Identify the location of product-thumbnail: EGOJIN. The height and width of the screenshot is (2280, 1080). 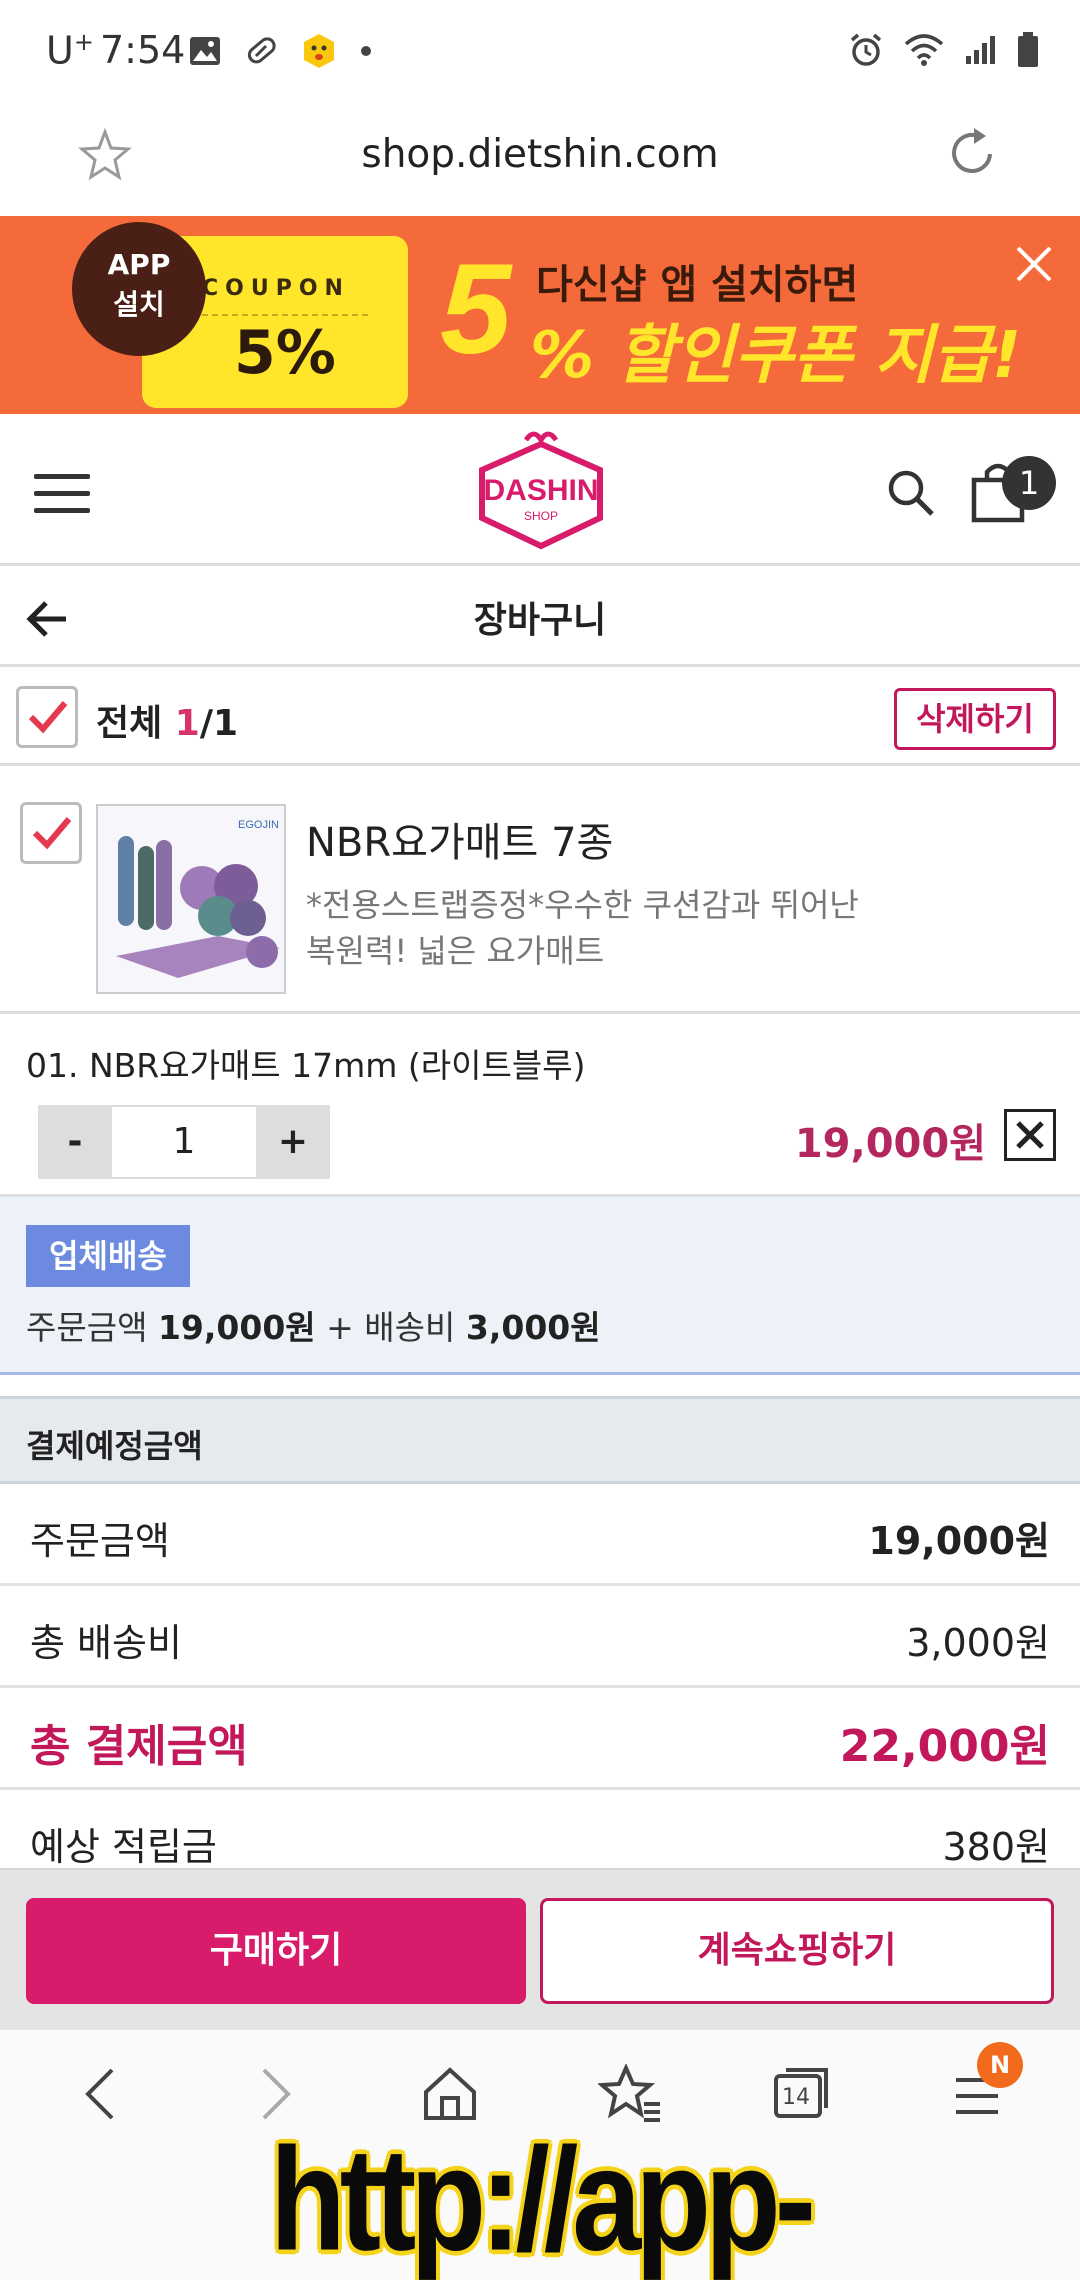
(191, 899).